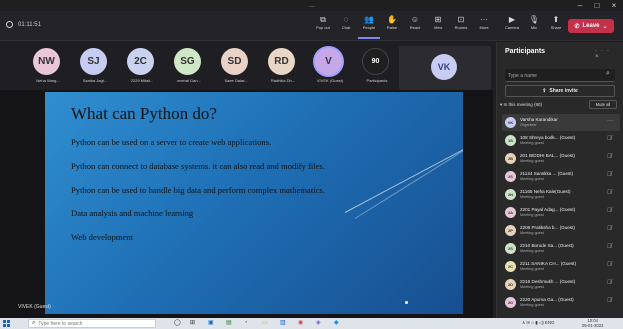  What do you see at coordinates (608, 74) in the screenshot?
I see `search-icon: ⌕` at bounding box center [608, 74].